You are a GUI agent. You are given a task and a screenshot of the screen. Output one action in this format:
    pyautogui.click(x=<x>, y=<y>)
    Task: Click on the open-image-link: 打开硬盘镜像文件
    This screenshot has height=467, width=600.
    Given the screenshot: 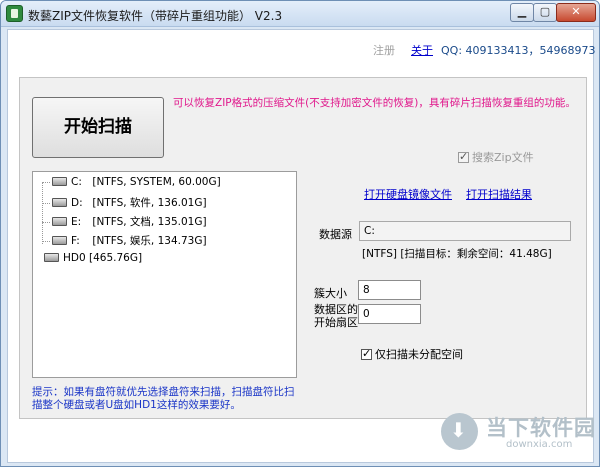 What is the action you would take?
    pyautogui.click(x=408, y=194)
    